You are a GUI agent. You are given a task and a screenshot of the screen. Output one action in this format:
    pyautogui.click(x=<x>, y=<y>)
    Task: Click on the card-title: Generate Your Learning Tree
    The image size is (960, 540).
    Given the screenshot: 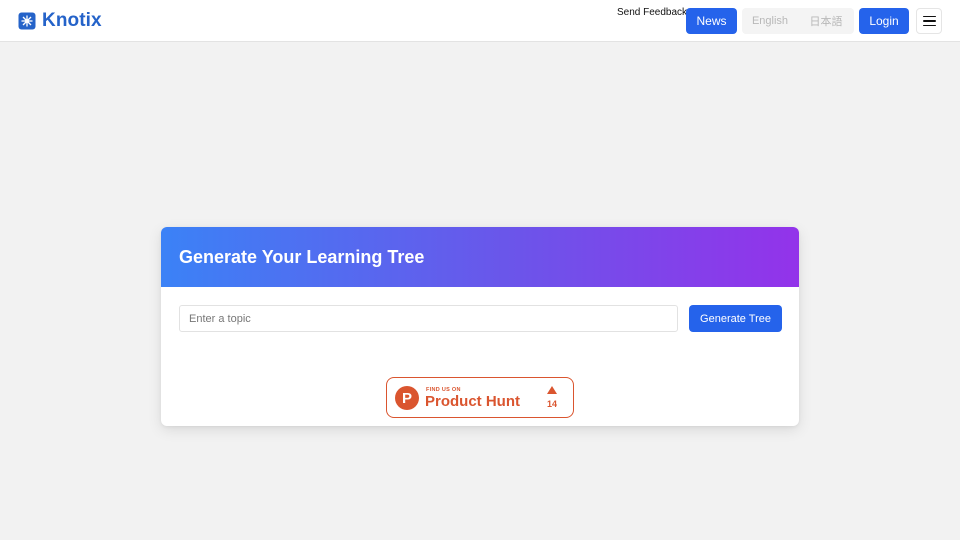 What is the action you would take?
    pyautogui.click(x=302, y=256)
    